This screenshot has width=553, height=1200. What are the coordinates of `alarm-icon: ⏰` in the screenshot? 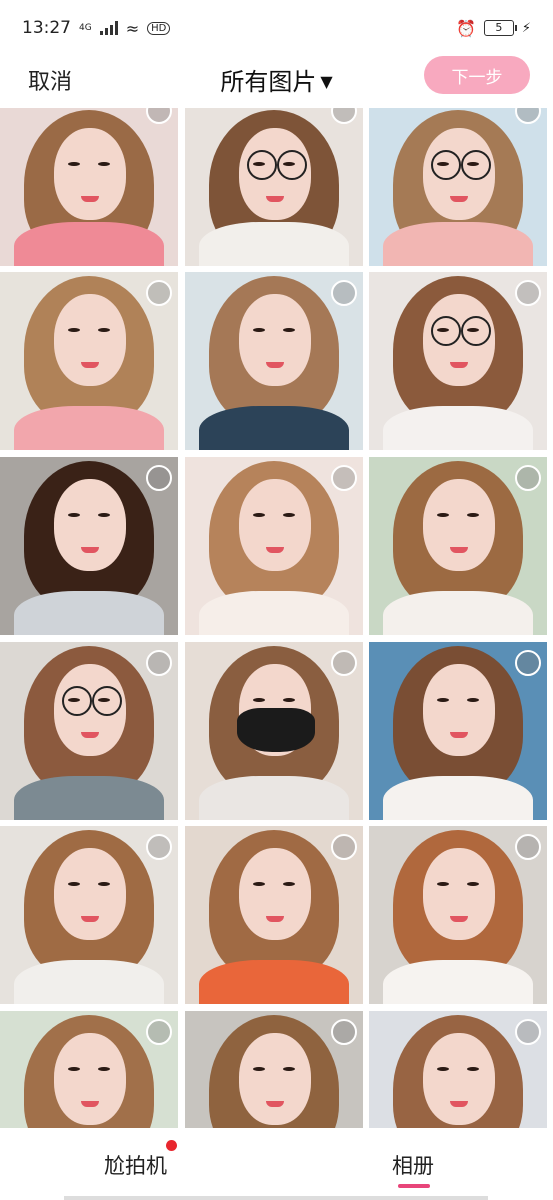 It's located at (465, 28).